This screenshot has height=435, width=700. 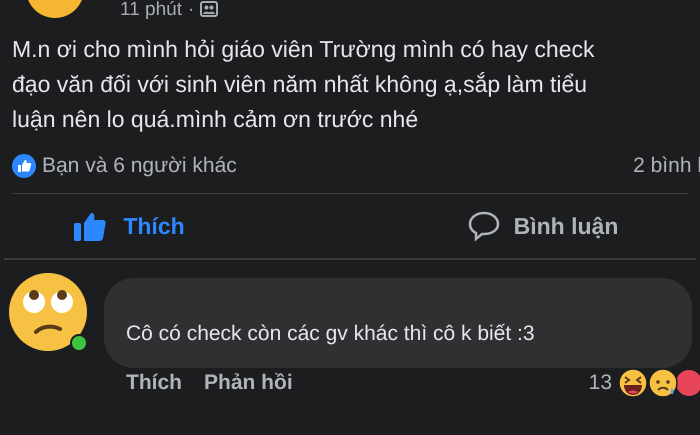 What do you see at coordinates (484, 226) in the screenshot?
I see `speech-bubble-icon` at bounding box center [484, 226].